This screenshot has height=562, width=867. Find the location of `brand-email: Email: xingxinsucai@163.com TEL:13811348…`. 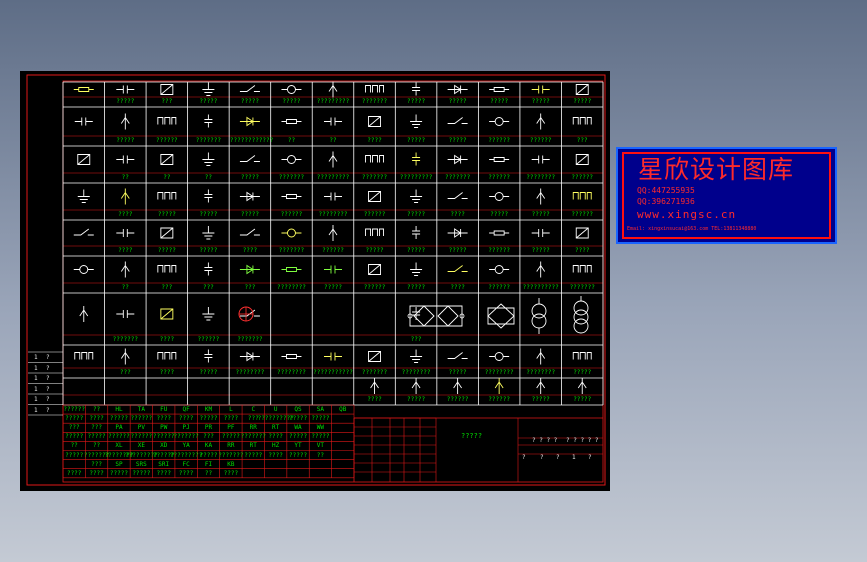

brand-email: Email: xingxinsucai@163.com TEL:13811348… is located at coordinates (692, 229).